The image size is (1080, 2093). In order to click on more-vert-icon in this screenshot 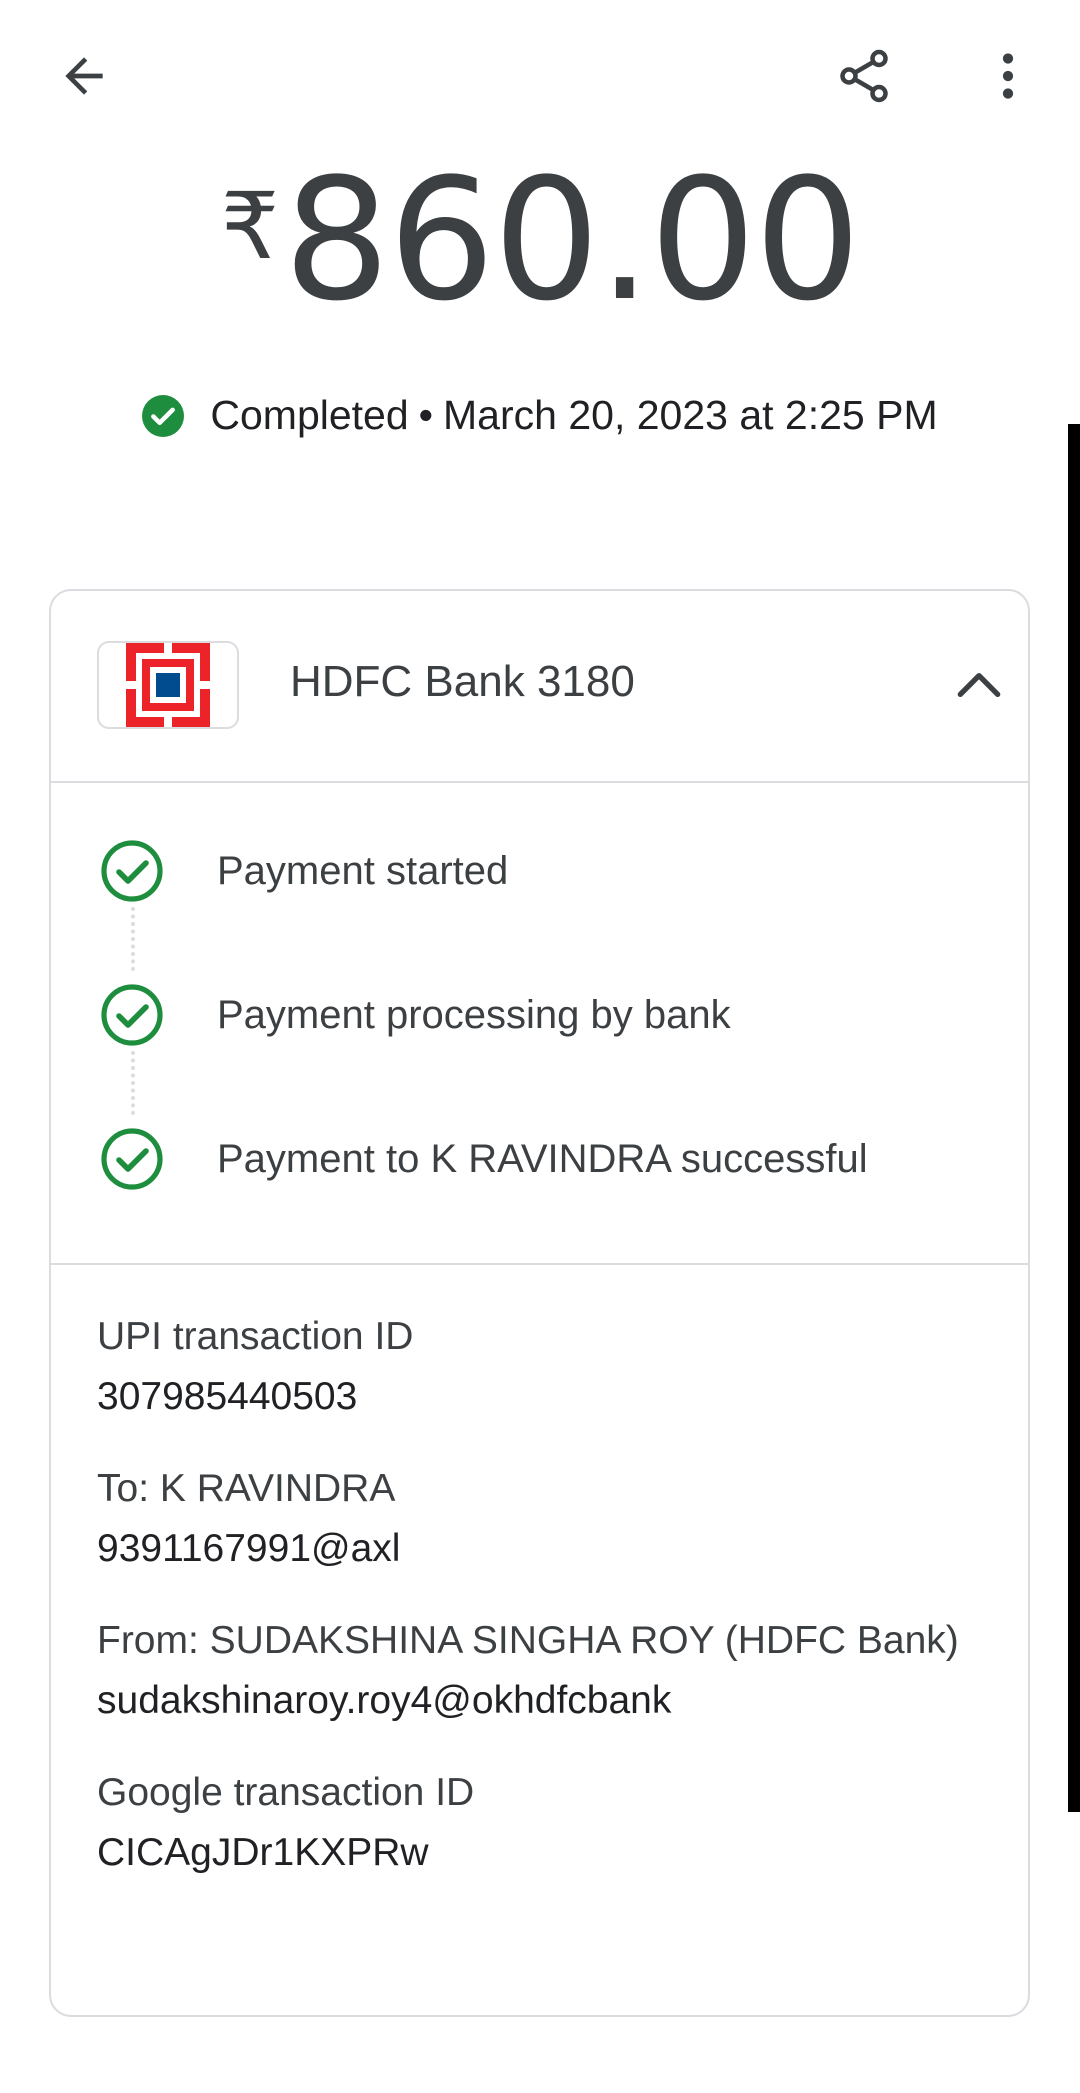, I will do `click(1008, 76)`.